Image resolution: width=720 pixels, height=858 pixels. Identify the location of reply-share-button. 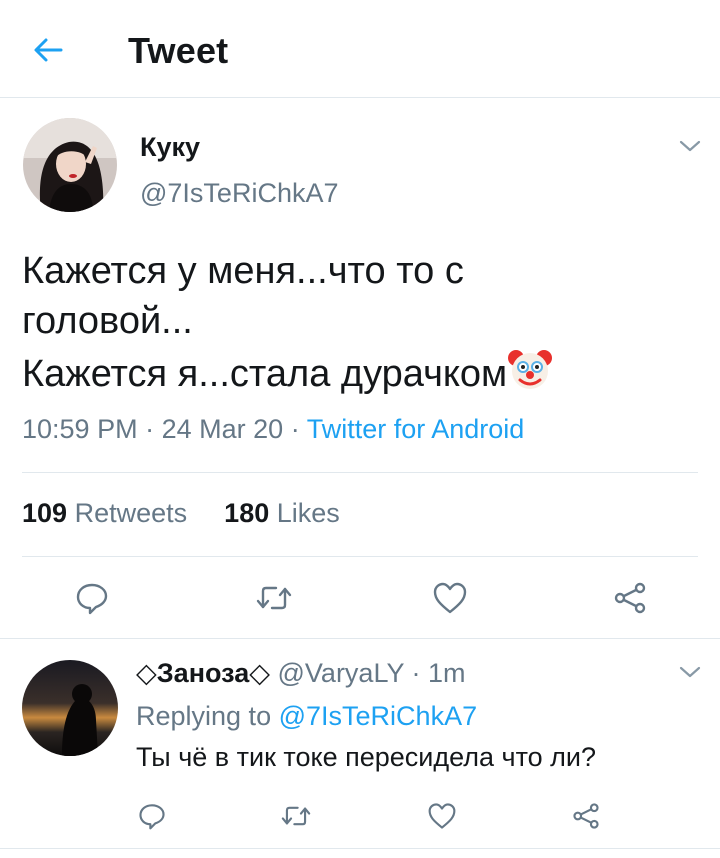
(586, 816).